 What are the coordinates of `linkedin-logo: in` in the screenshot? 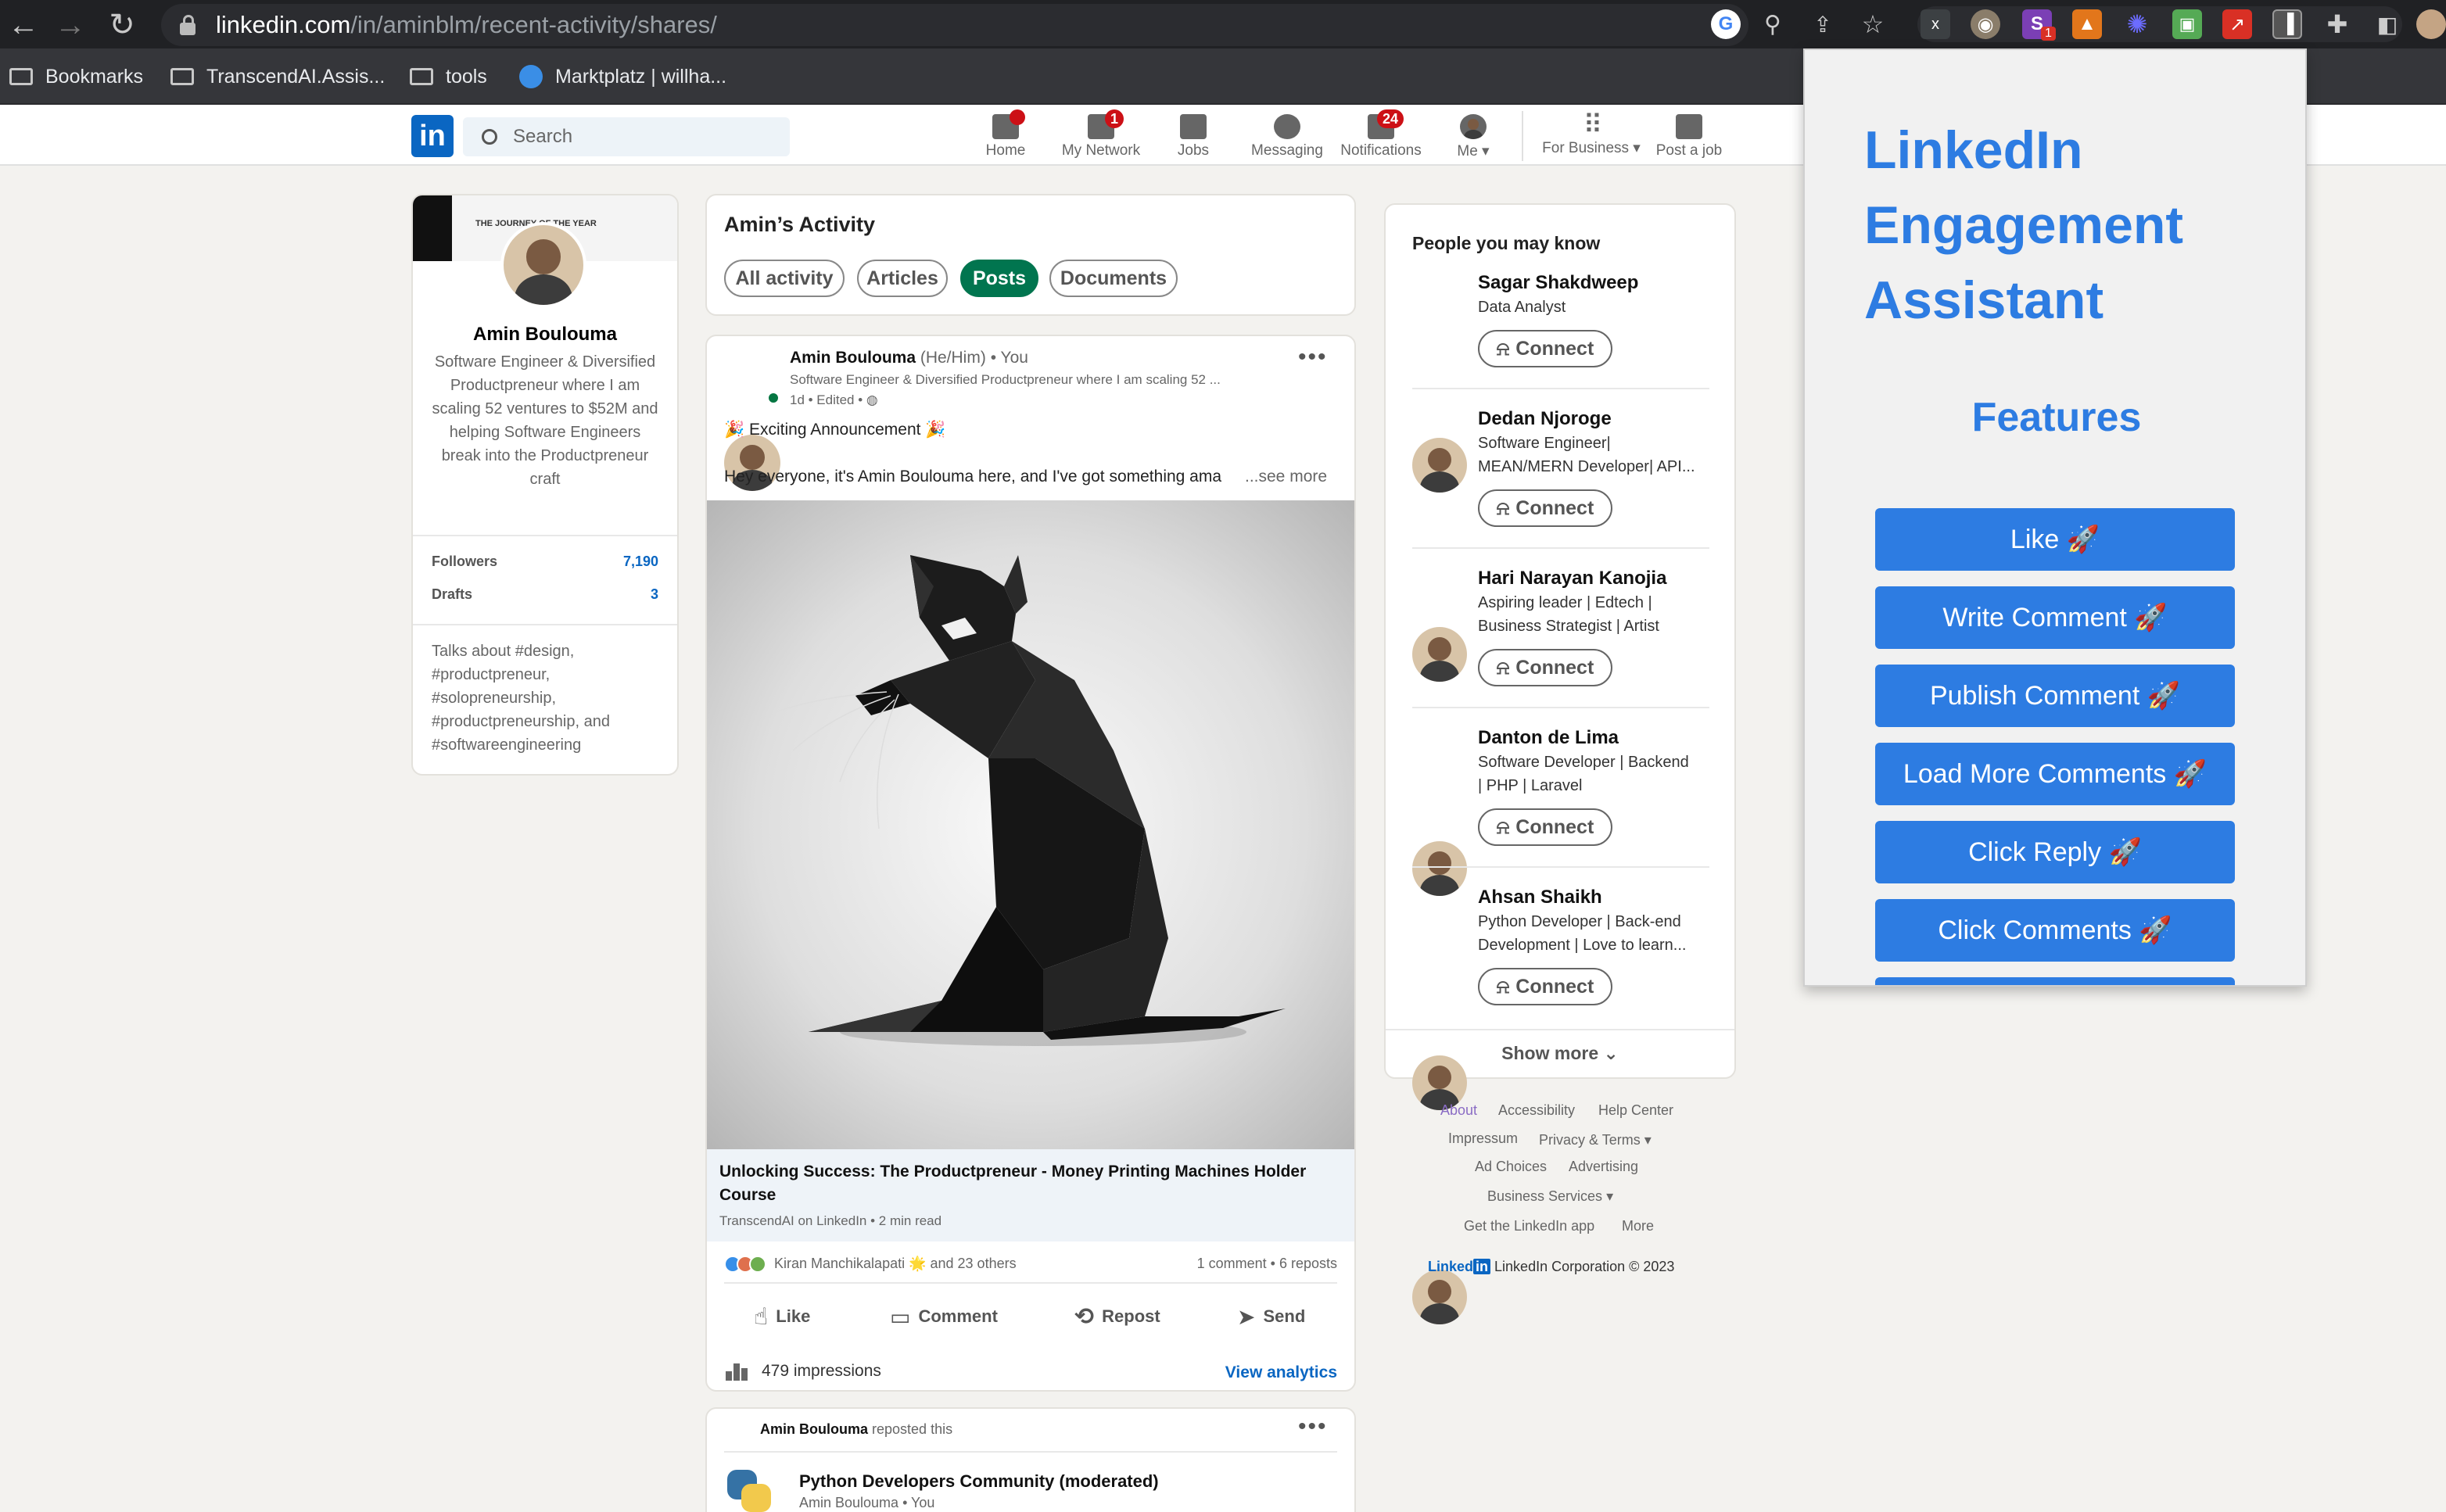 It's located at (432, 136).